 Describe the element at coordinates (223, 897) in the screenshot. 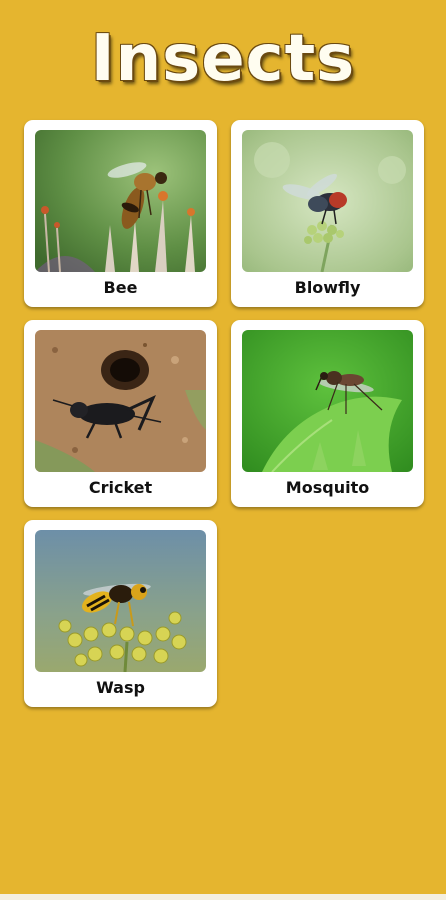

I see `bottom-strip` at that location.